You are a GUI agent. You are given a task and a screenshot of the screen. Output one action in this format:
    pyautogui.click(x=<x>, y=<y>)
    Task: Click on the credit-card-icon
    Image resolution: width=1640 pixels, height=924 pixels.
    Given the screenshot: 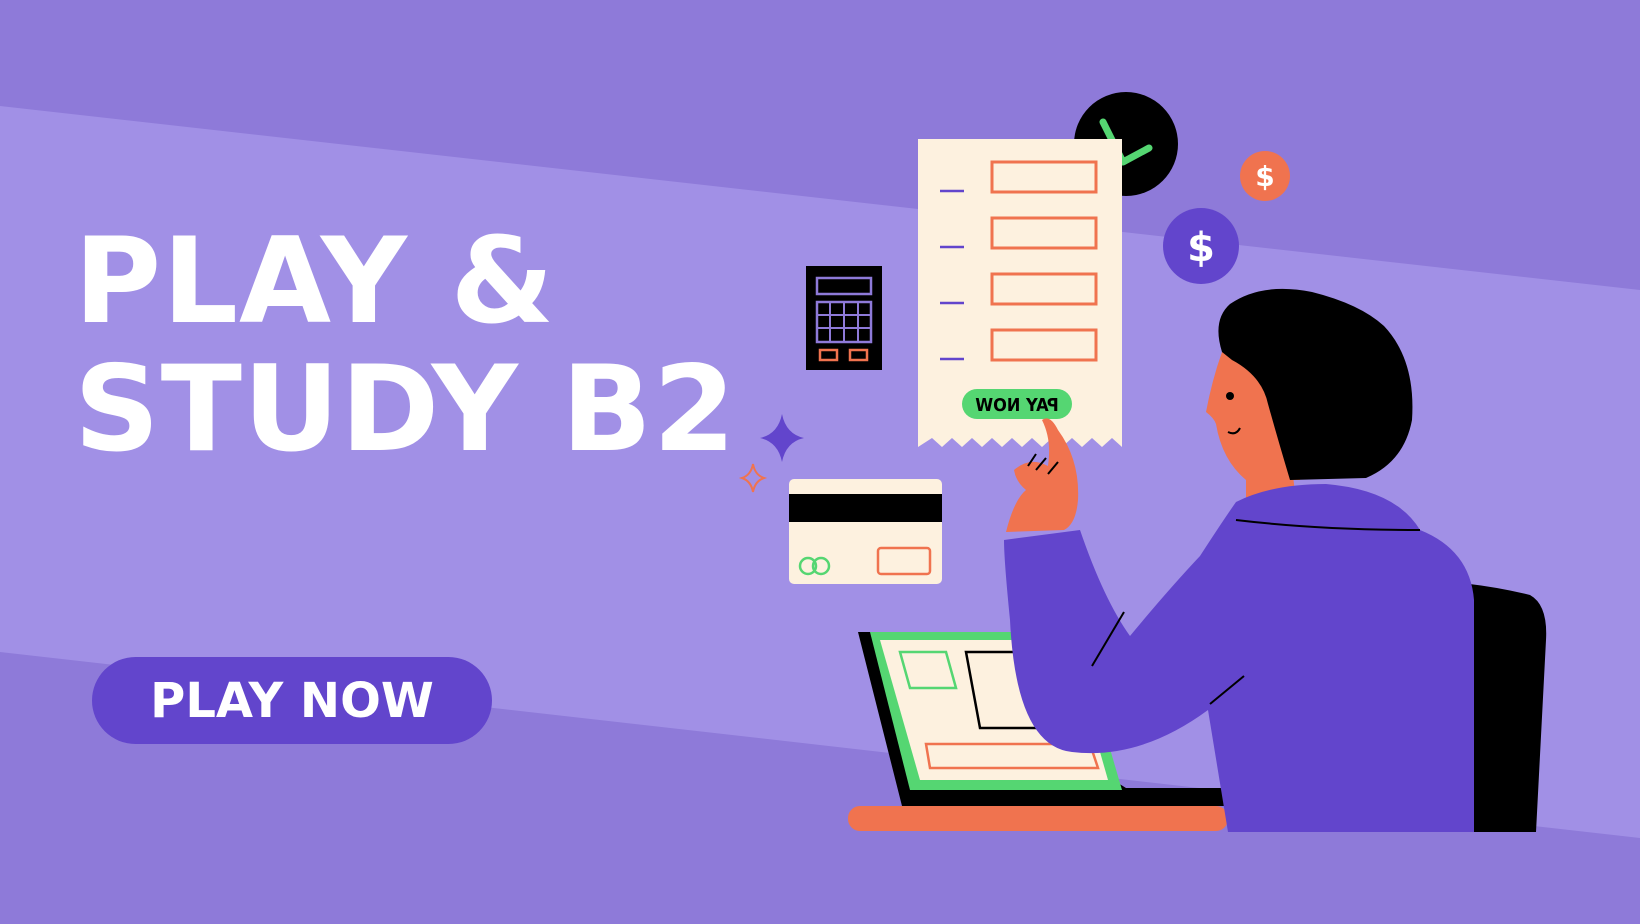 What is the action you would take?
    pyautogui.click(x=865, y=531)
    